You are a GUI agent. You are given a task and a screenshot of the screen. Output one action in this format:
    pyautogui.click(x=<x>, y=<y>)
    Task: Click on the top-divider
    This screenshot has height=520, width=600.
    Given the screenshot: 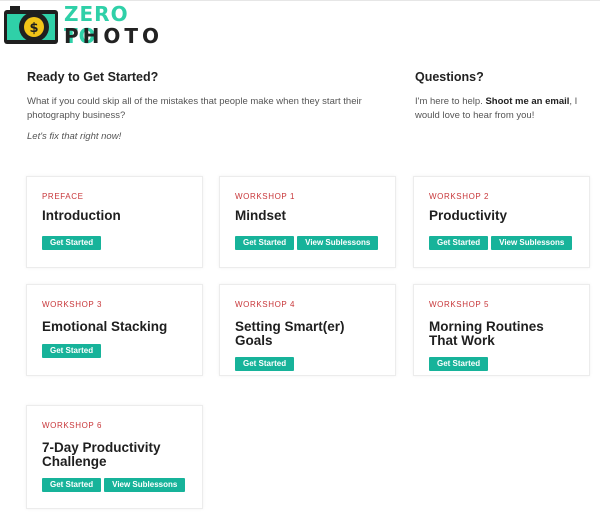 What is the action you would take?
    pyautogui.click(x=300, y=0)
    